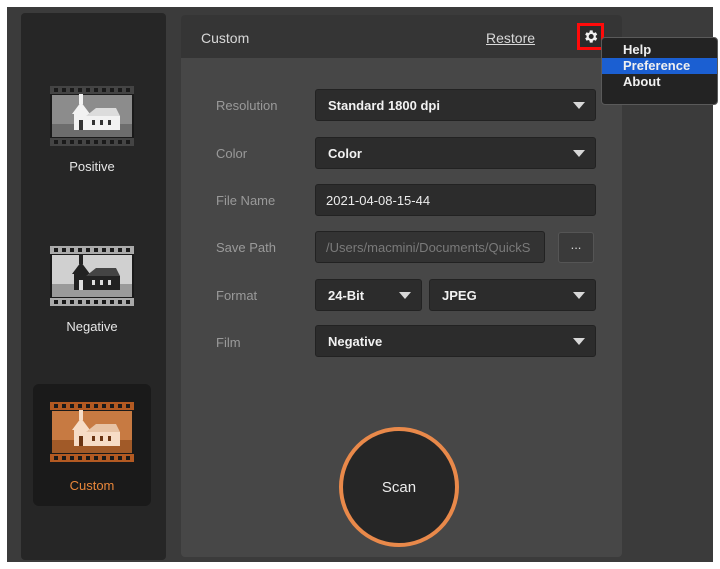  What do you see at coordinates (92, 166) in the screenshot?
I see `mode-label: Positive` at bounding box center [92, 166].